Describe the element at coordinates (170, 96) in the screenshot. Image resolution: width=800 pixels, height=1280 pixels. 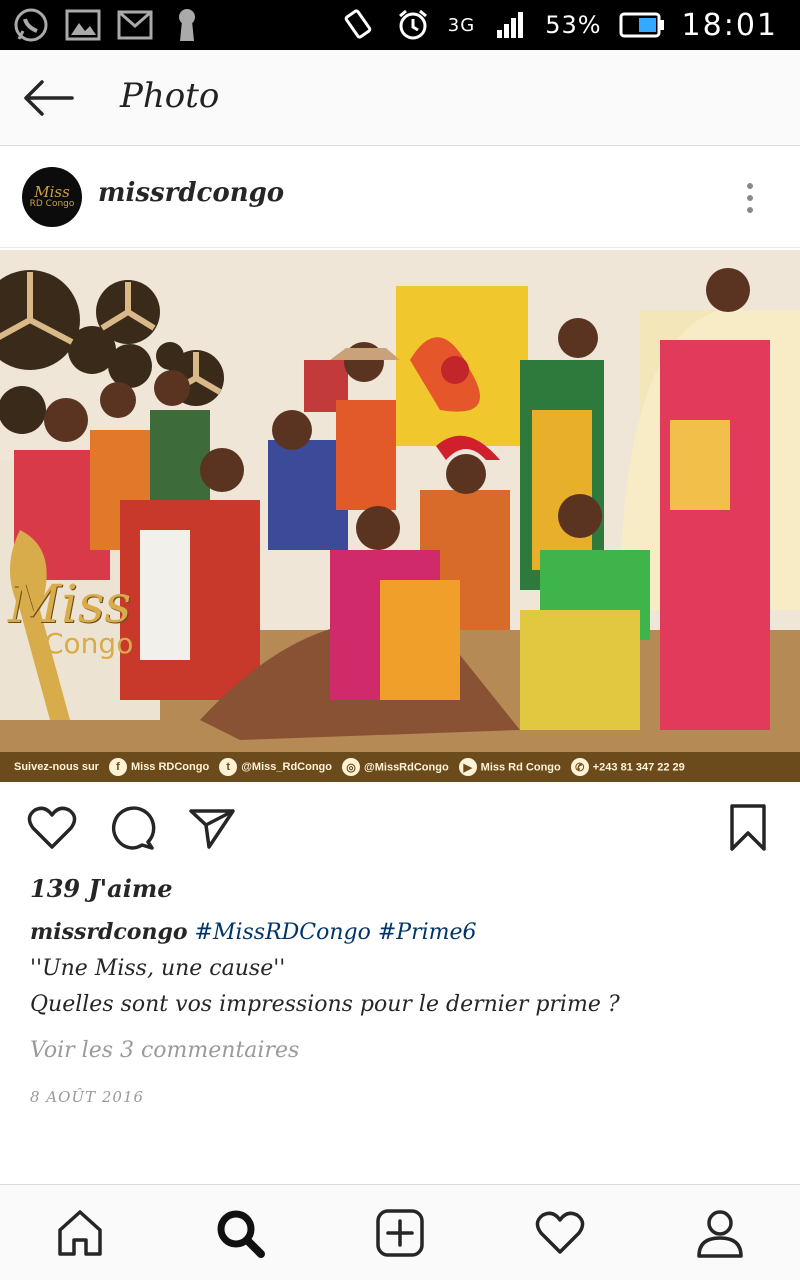
I see `page-title: Photo` at that location.